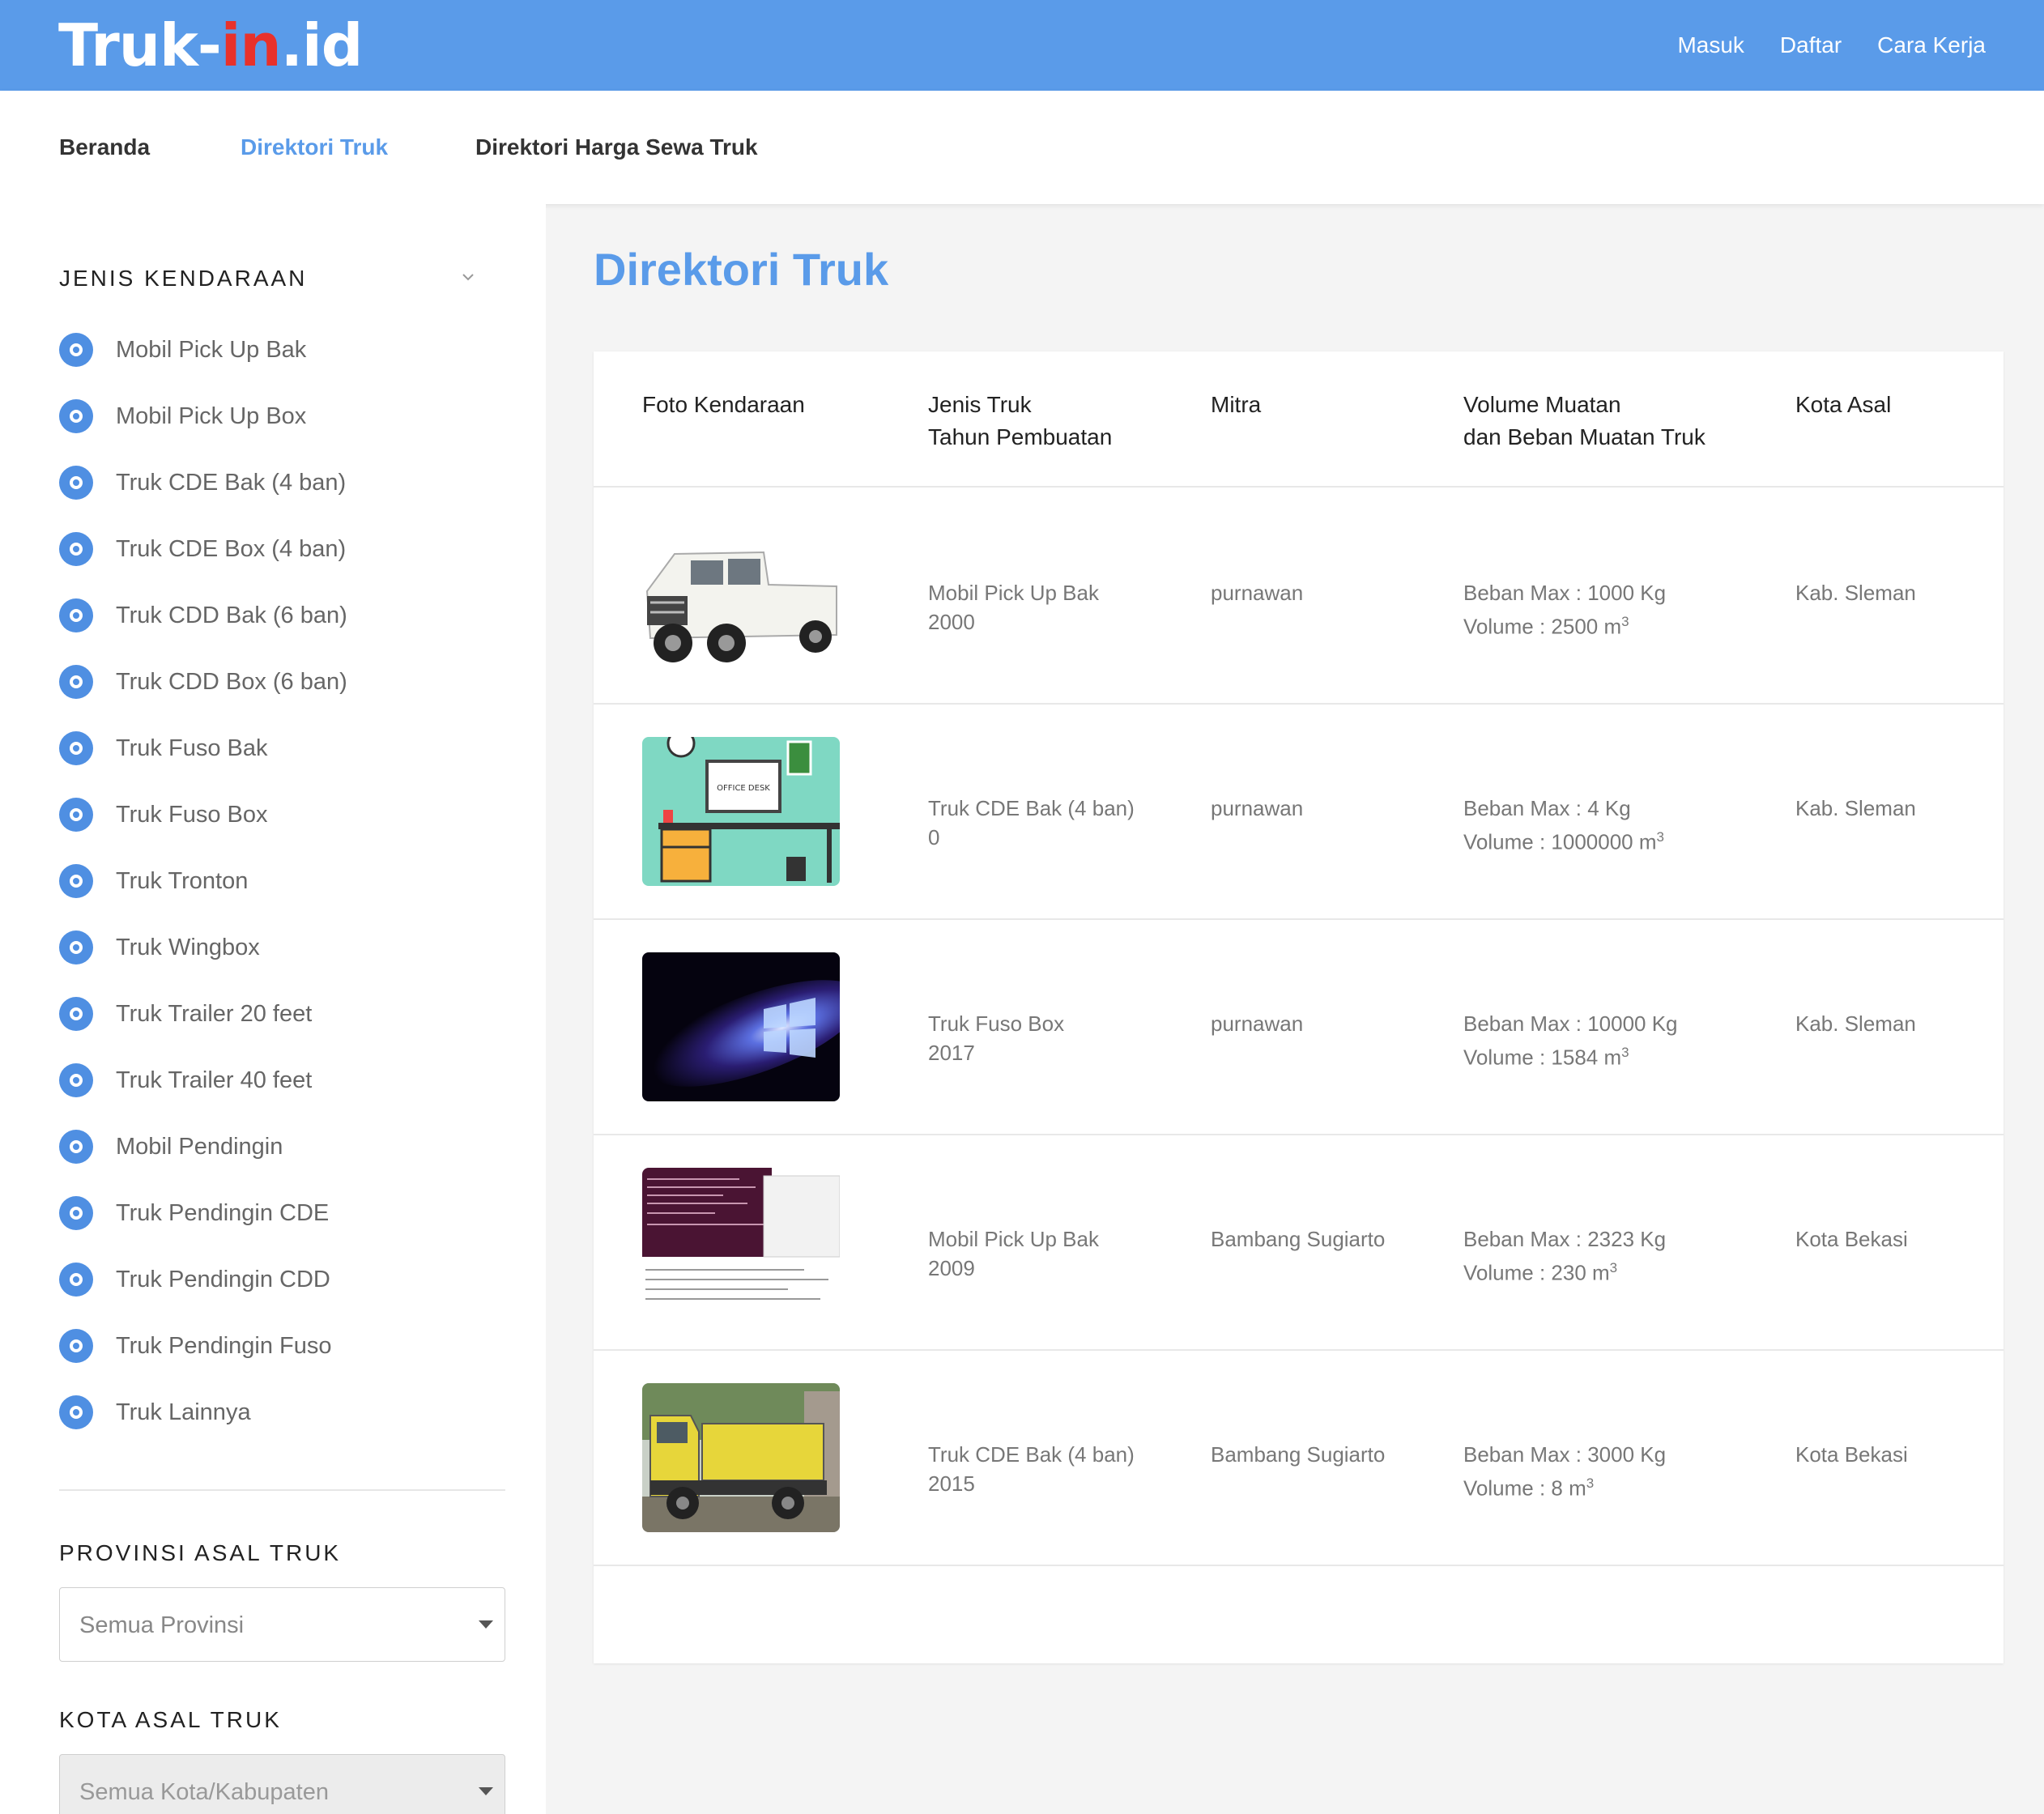  What do you see at coordinates (155, 1412) in the screenshot?
I see `vehicle-type-option: Truk Lainnya` at bounding box center [155, 1412].